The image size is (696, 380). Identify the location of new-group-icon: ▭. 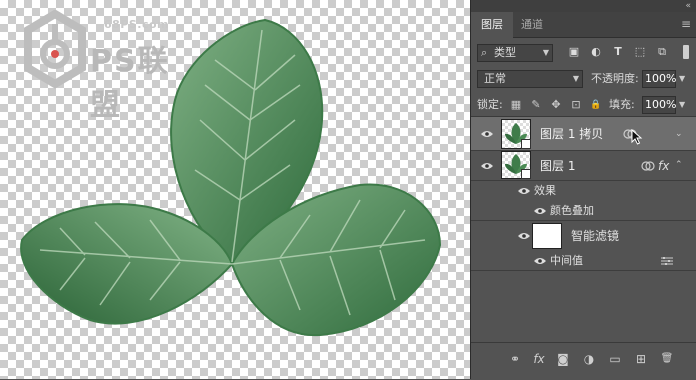
(615, 359).